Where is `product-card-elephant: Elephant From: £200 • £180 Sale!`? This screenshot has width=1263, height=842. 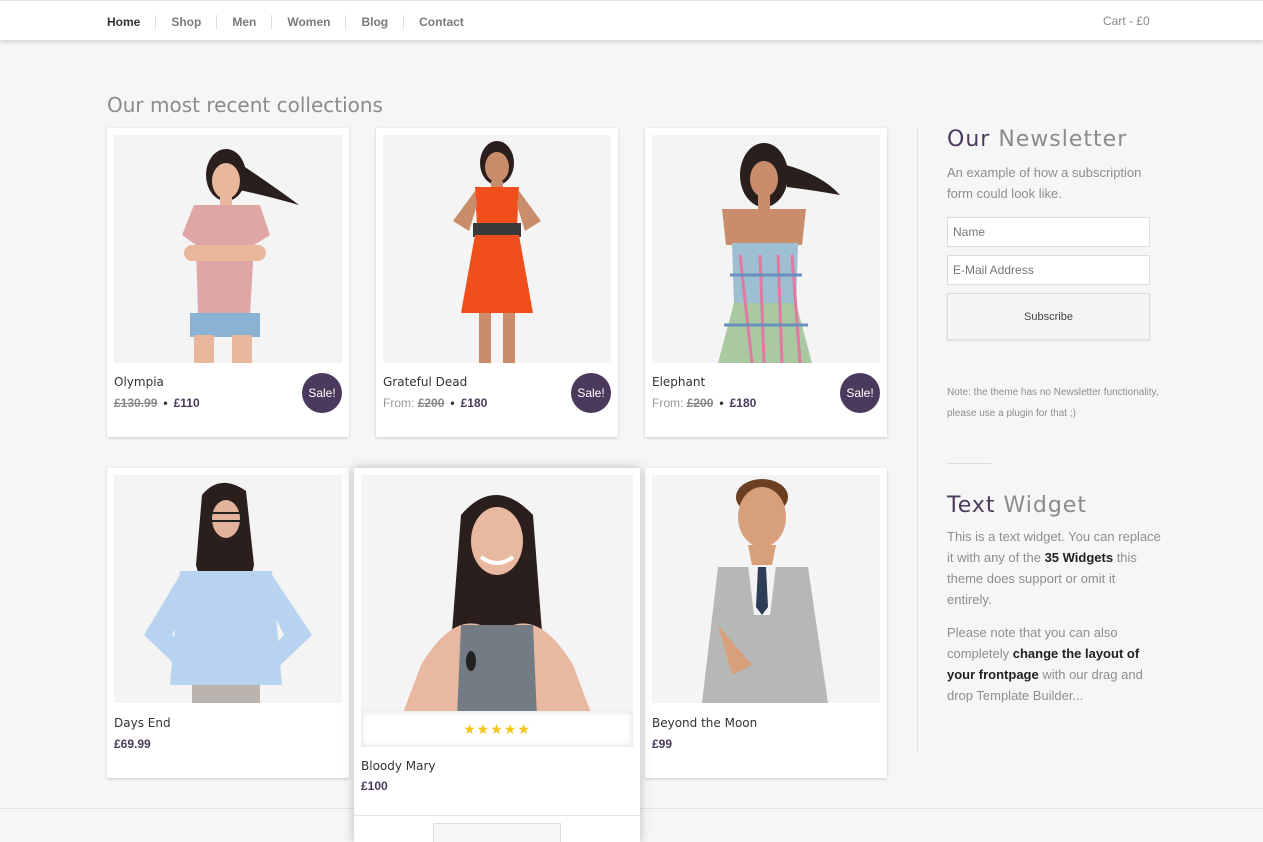 product-card-elephant: Elephant From: £200 • £180 Sale! is located at coordinates (766, 282).